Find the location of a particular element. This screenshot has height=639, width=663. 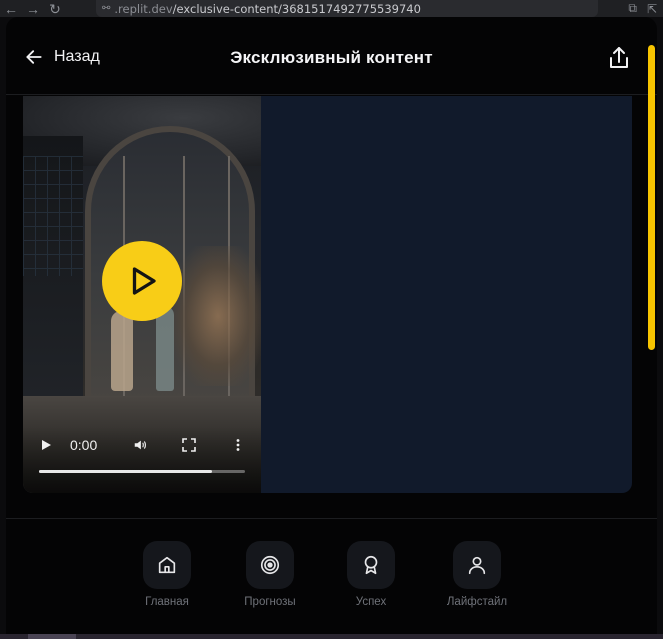

taskbar is located at coordinates (331, 636).